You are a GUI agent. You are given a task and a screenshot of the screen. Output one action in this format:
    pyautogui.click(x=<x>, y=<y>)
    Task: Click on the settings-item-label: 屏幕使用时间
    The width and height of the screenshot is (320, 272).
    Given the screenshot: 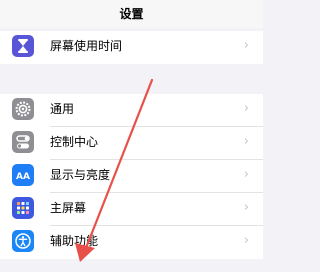 What is the action you would take?
    pyautogui.click(x=86, y=46)
    